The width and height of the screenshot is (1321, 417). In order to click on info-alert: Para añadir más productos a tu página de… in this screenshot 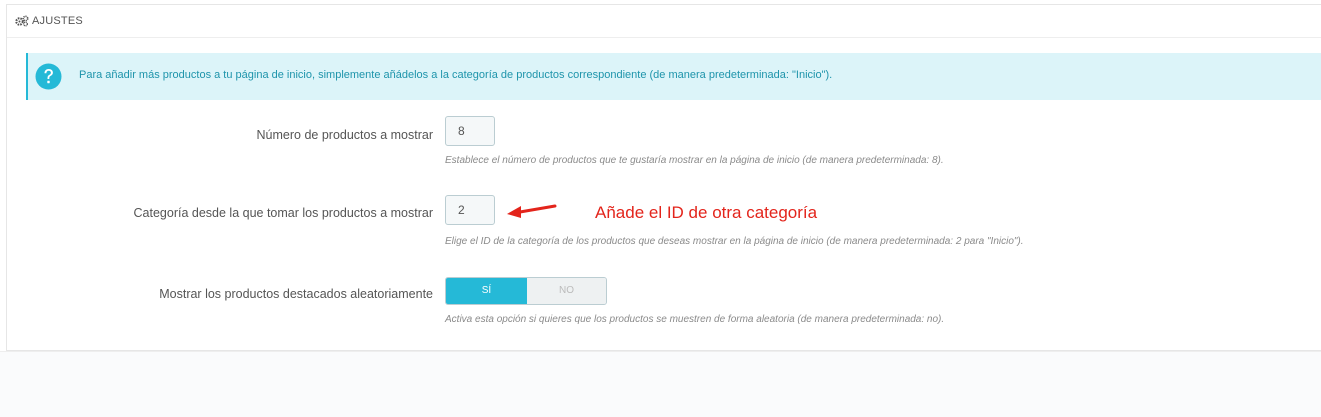, I will do `click(673, 76)`.